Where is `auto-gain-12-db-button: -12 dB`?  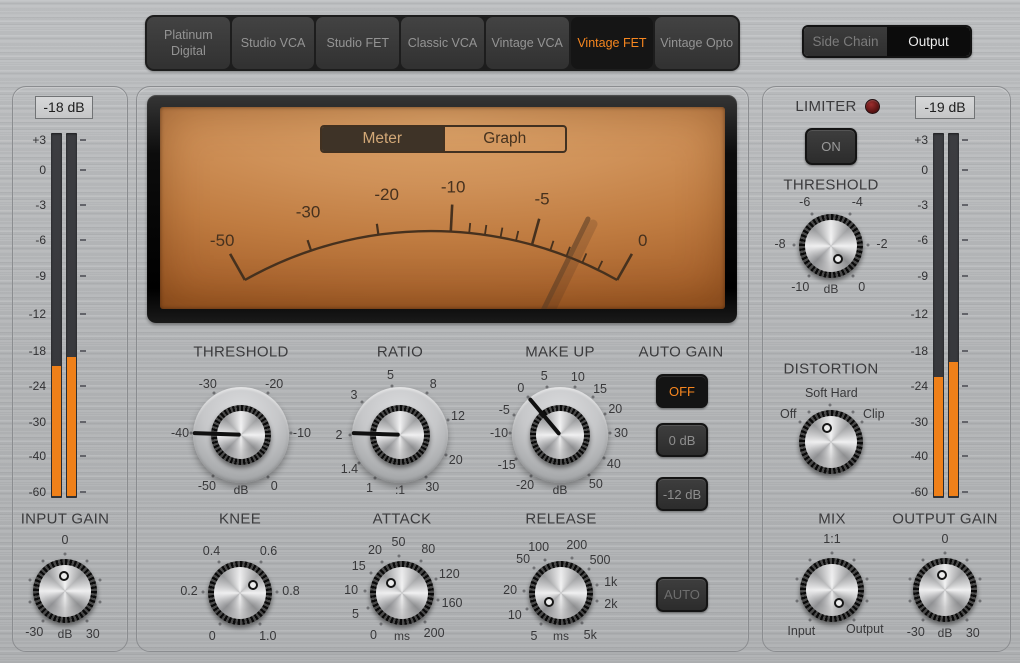
auto-gain-12-db-button: -12 dB is located at coordinates (682, 494).